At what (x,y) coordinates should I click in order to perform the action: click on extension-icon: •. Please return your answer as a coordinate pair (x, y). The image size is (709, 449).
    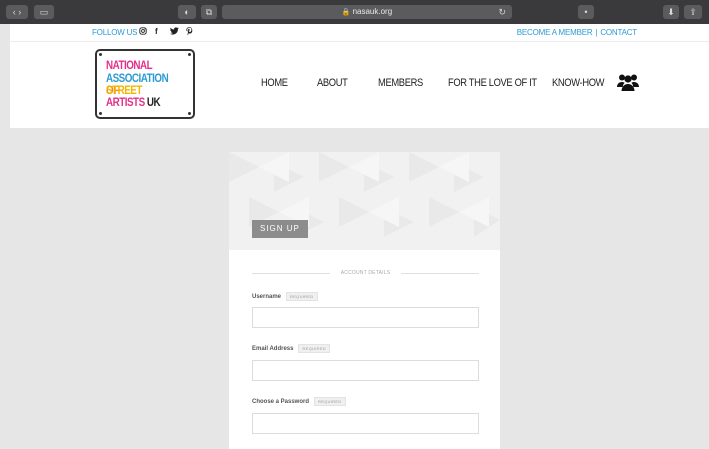
    Looking at the image, I should click on (586, 12).